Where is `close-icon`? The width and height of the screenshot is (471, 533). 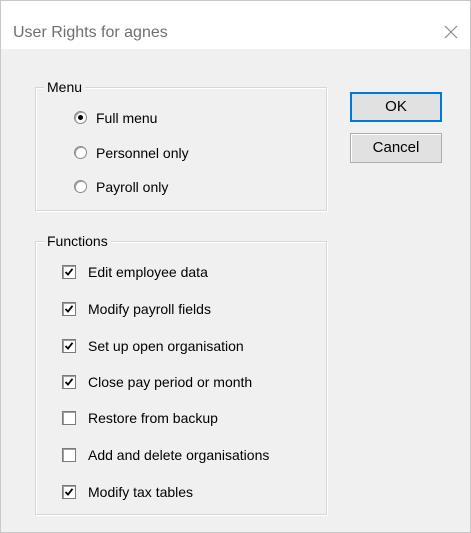
close-icon is located at coordinates (451, 32).